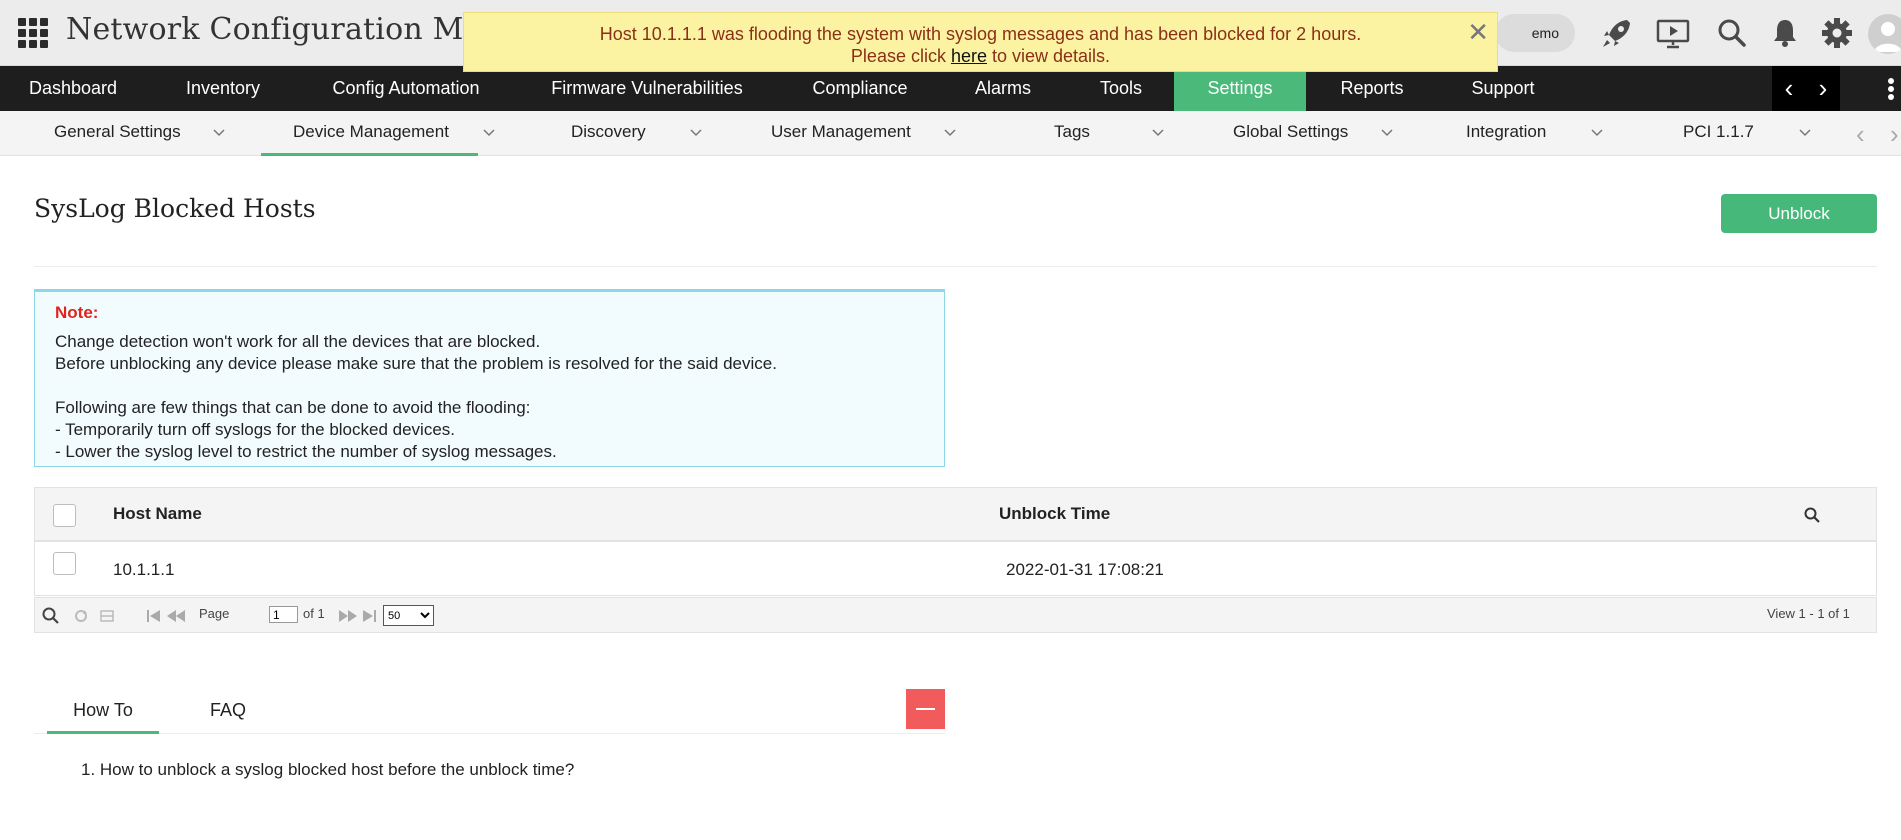 This screenshot has height=840, width=1901. What do you see at coordinates (369, 616) in the screenshot?
I see `last-page-icon` at bounding box center [369, 616].